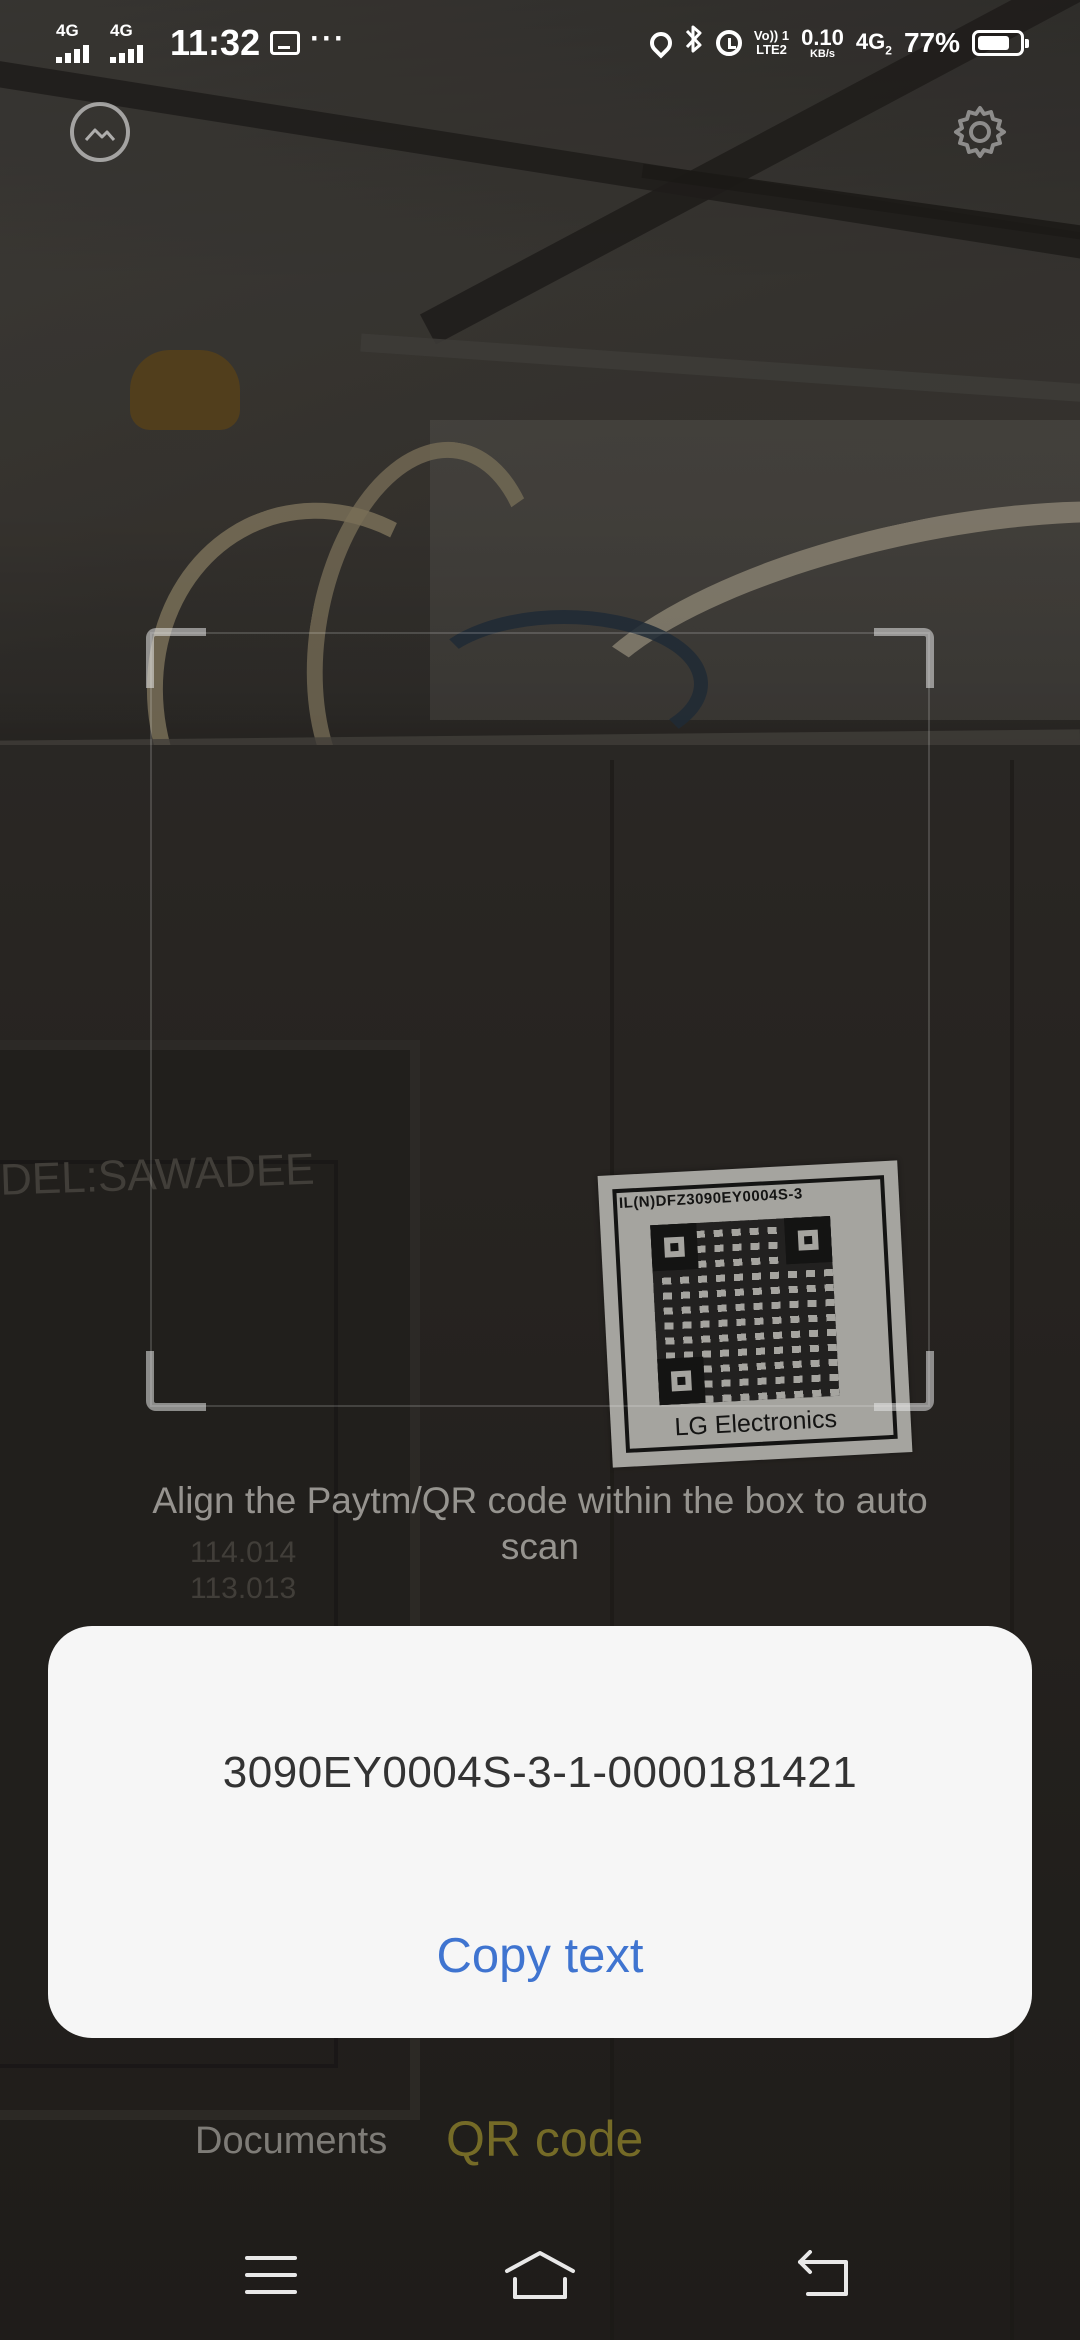 The width and height of the screenshot is (1080, 2340). I want to click on back-button, so click(824, 2275).